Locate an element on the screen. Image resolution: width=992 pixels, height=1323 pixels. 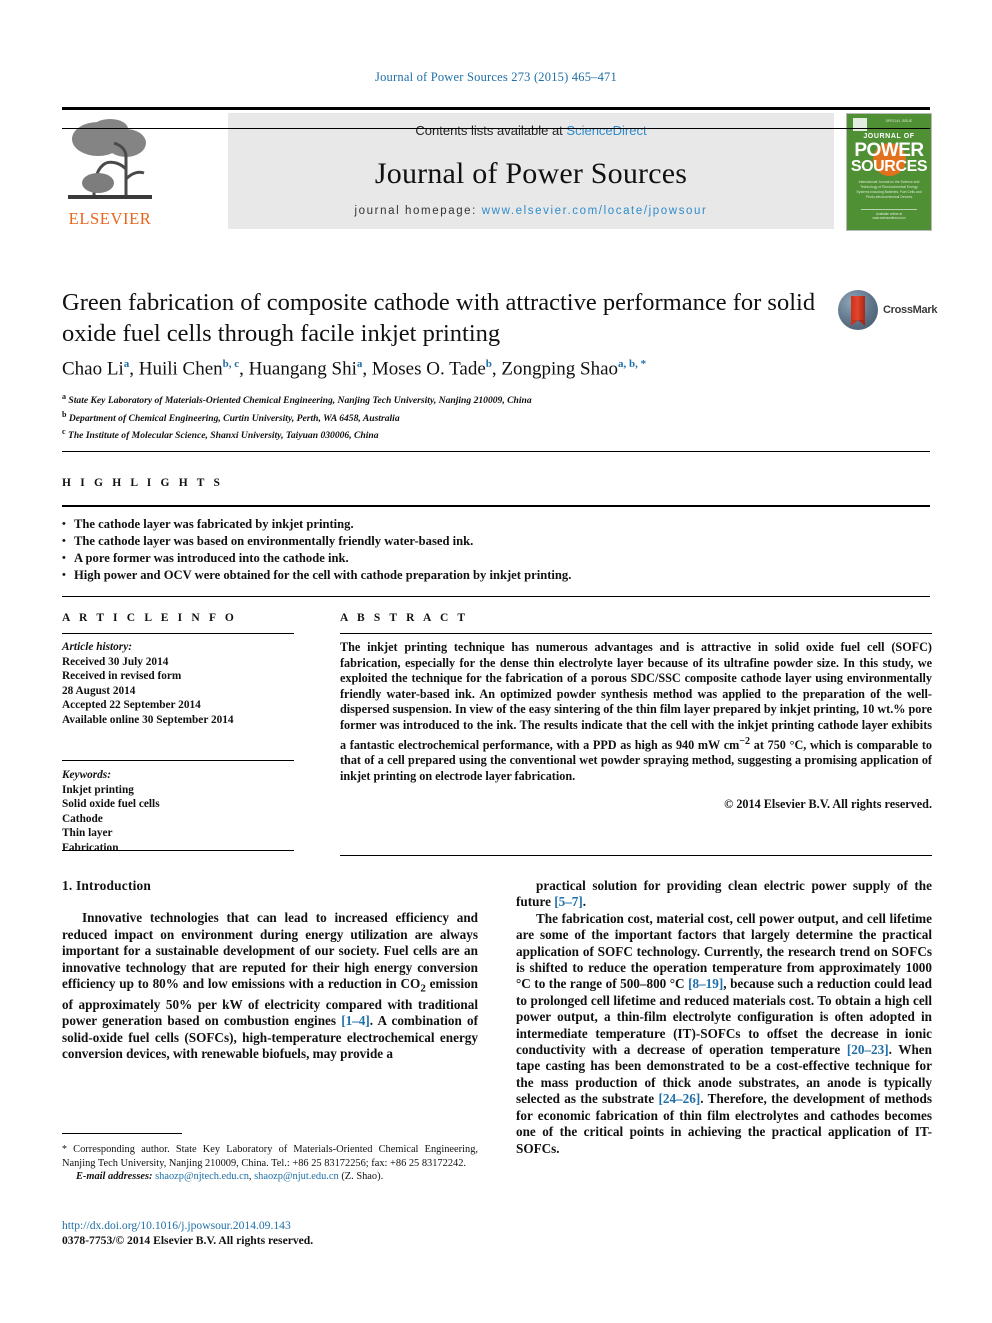
highlights-top-rule is located at coordinates (496, 451).